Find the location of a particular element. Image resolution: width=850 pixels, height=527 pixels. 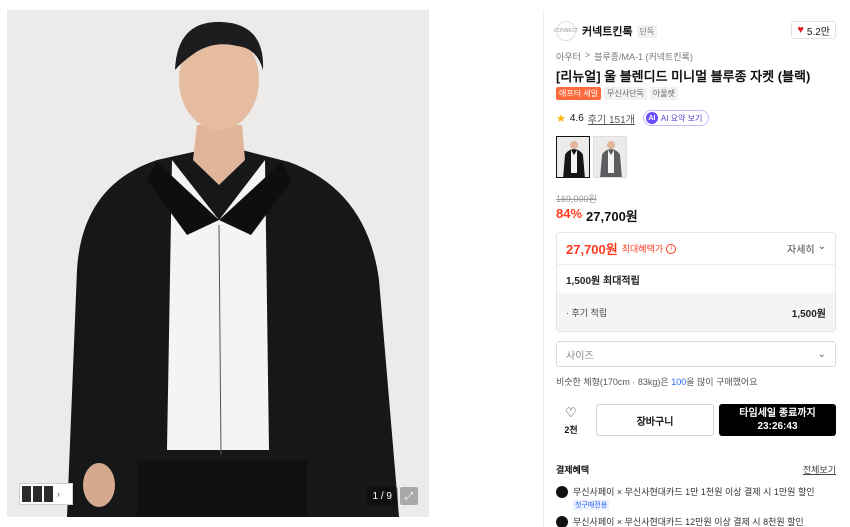

price-row: 84% 27,700원 is located at coordinates (597, 215).